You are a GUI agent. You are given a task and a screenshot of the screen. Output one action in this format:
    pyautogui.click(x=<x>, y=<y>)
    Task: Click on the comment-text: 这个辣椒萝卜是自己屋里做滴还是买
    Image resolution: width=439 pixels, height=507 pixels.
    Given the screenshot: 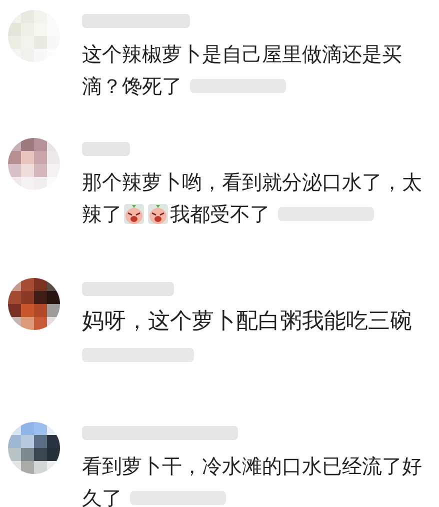 What is the action you would take?
    pyautogui.click(x=242, y=54)
    